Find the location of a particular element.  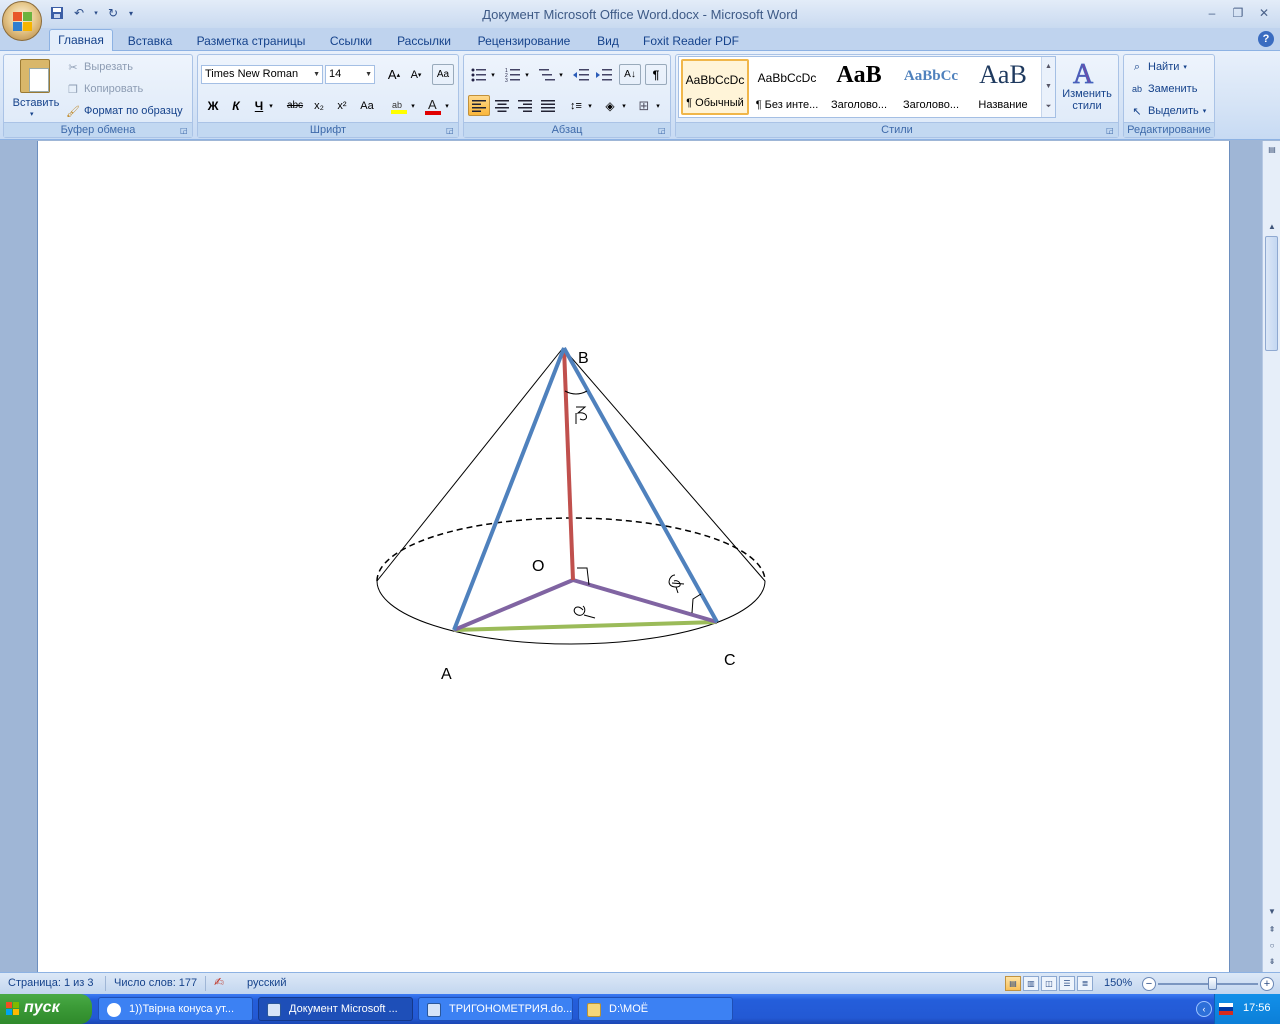

tab-mailings: Рассылки is located at coordinates (424, 41).